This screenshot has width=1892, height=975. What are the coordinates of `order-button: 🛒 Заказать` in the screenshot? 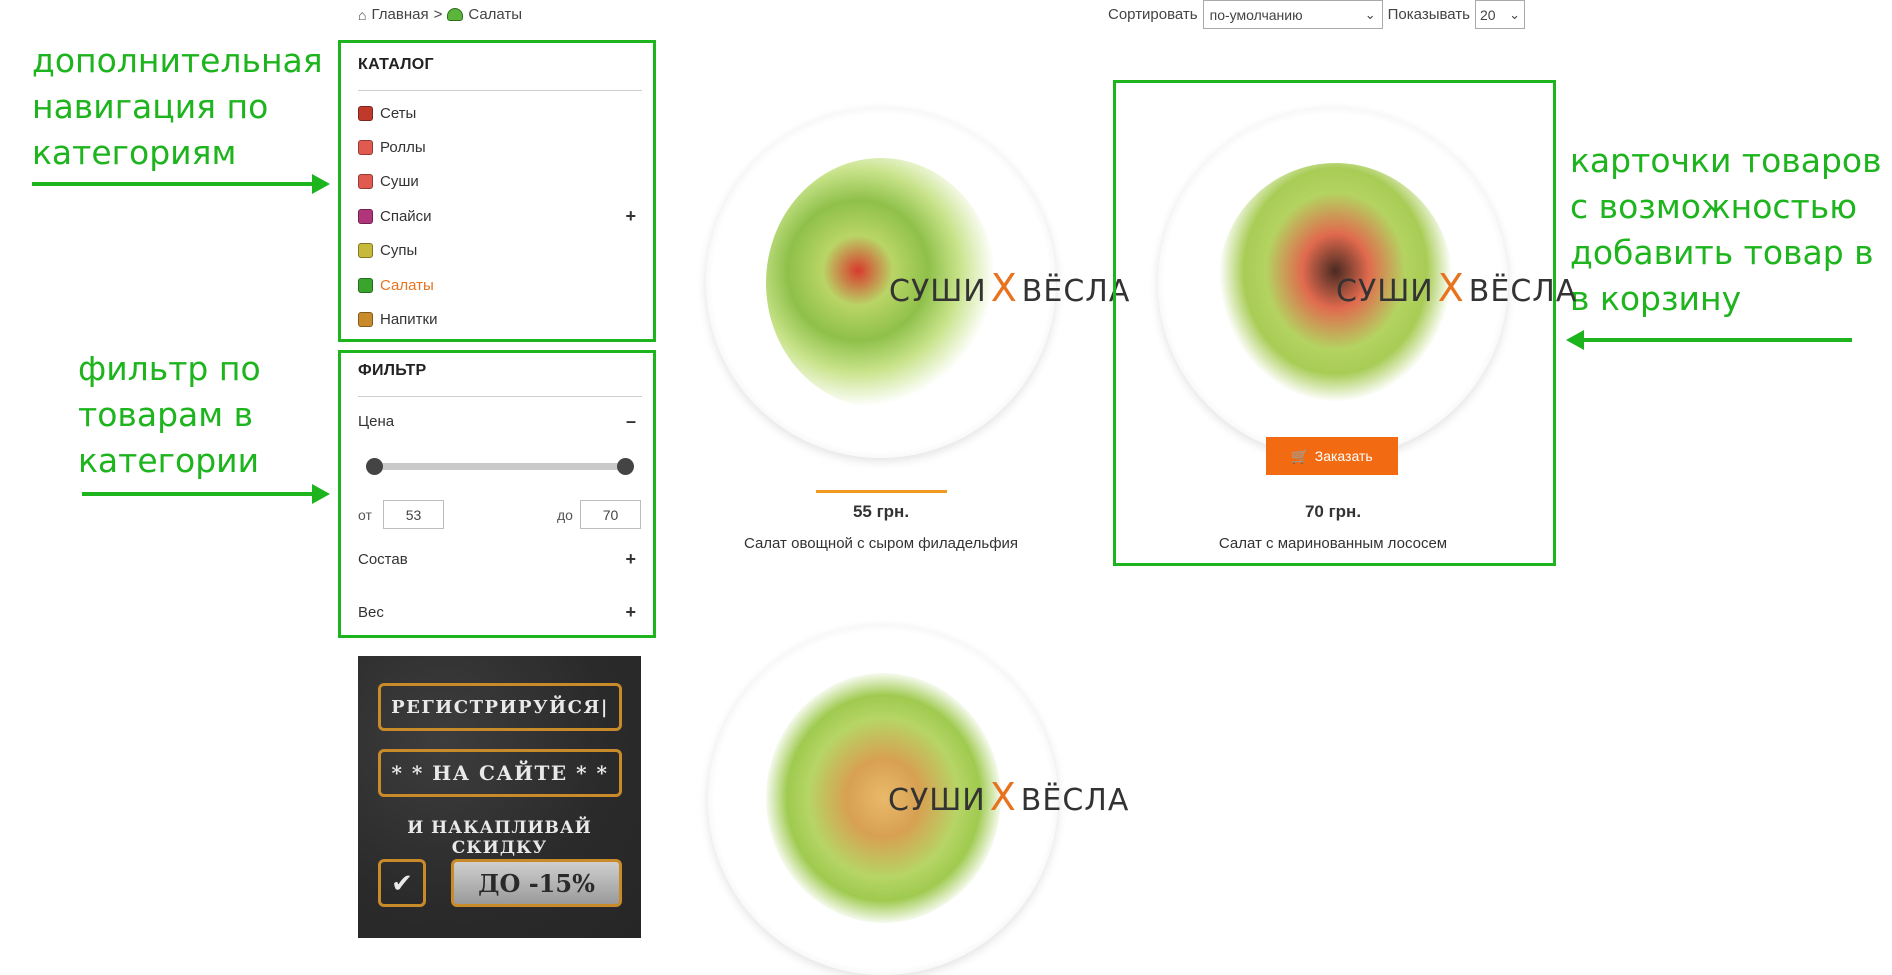 It's located at (1332, 456).